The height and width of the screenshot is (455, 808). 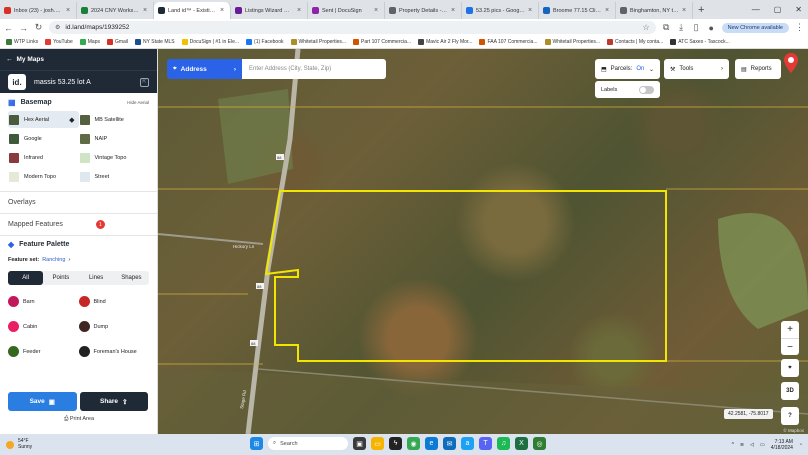 What do you see at coordinates (113, 401) in the screenshot?
I see `share-button: Share ⇪` at bounding box center [113, 401].